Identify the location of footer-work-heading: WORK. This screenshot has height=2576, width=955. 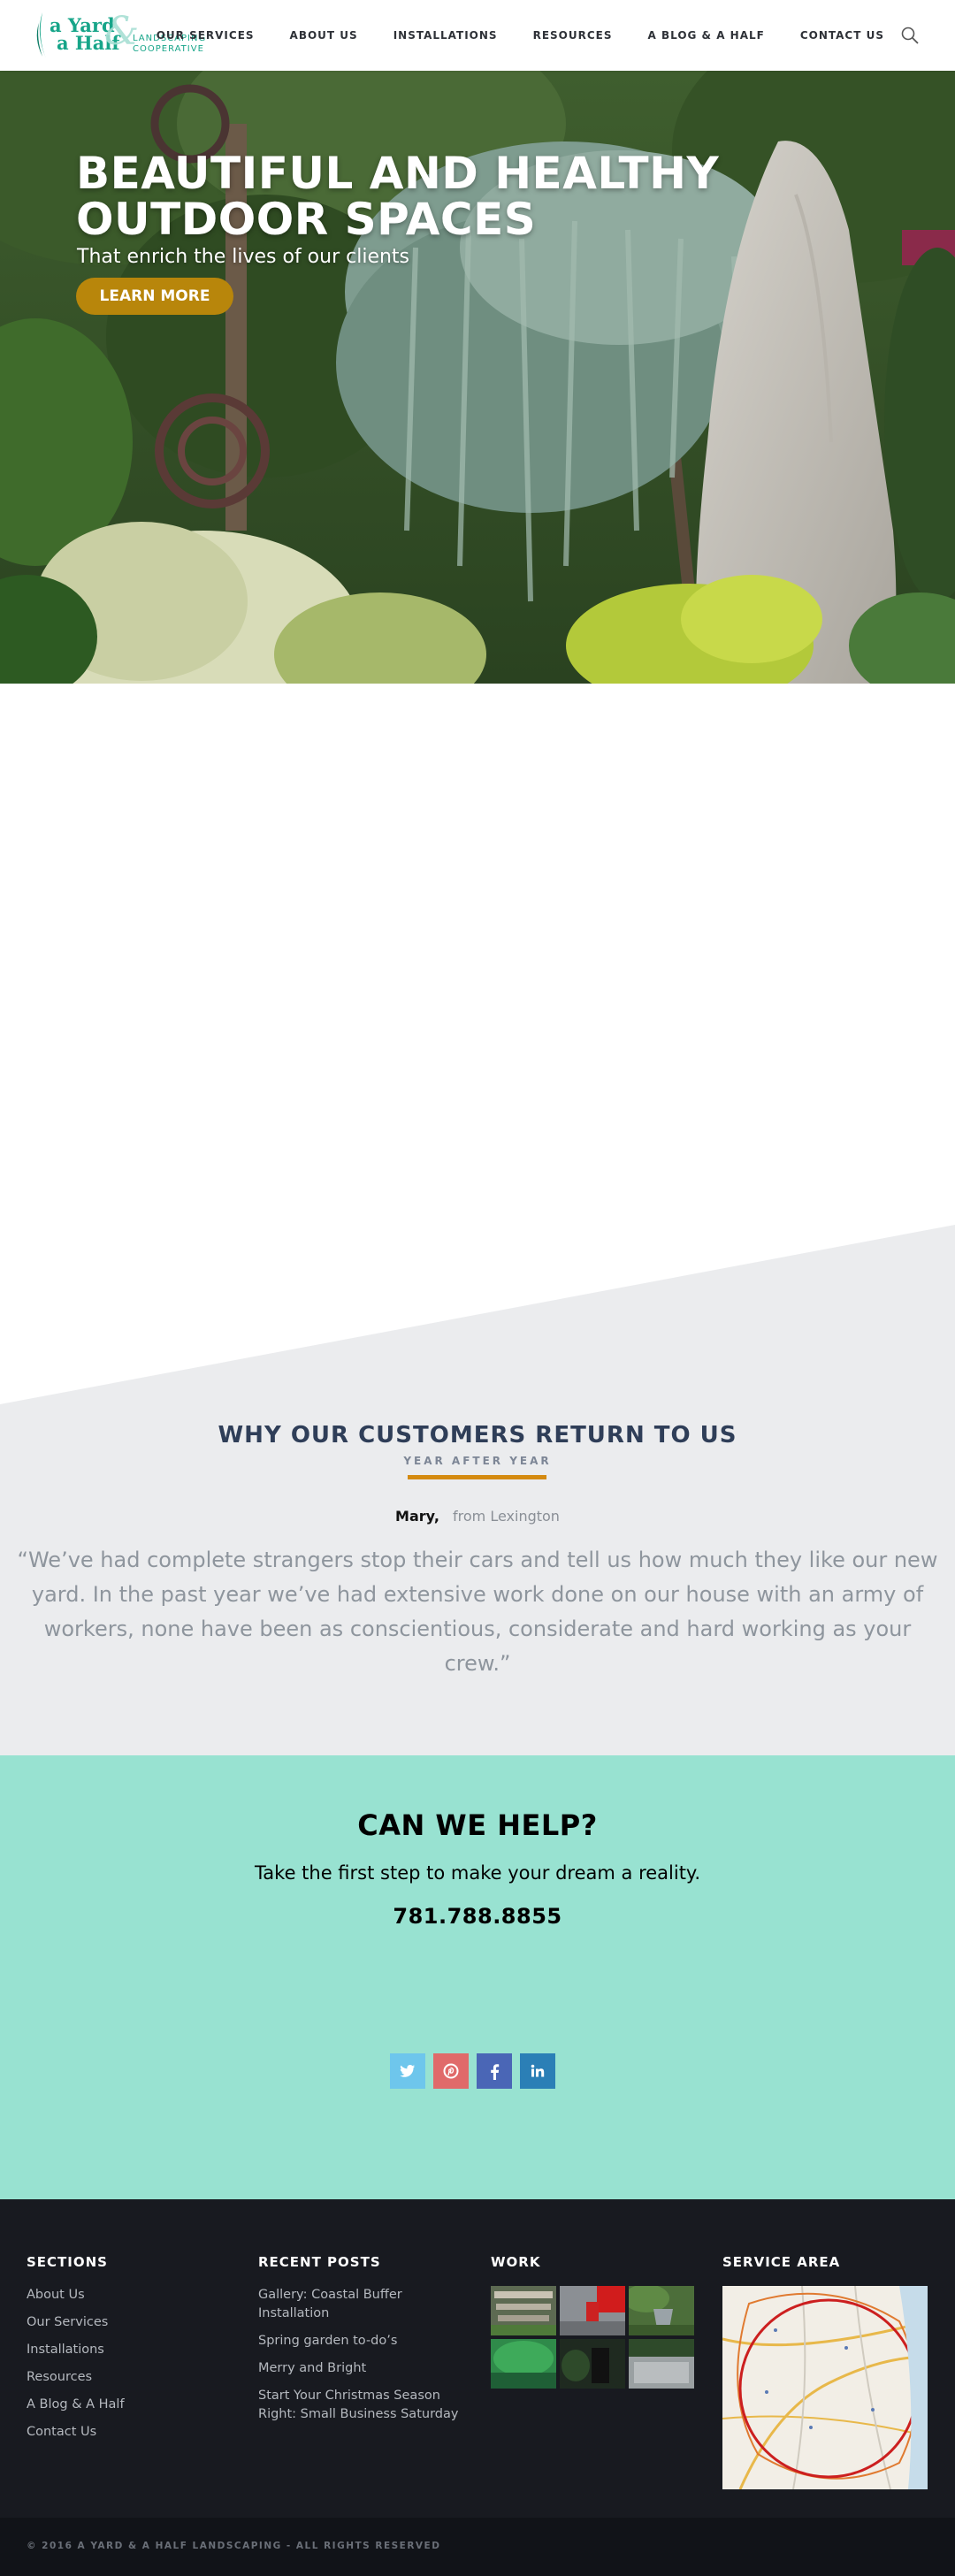
(516, 2262).